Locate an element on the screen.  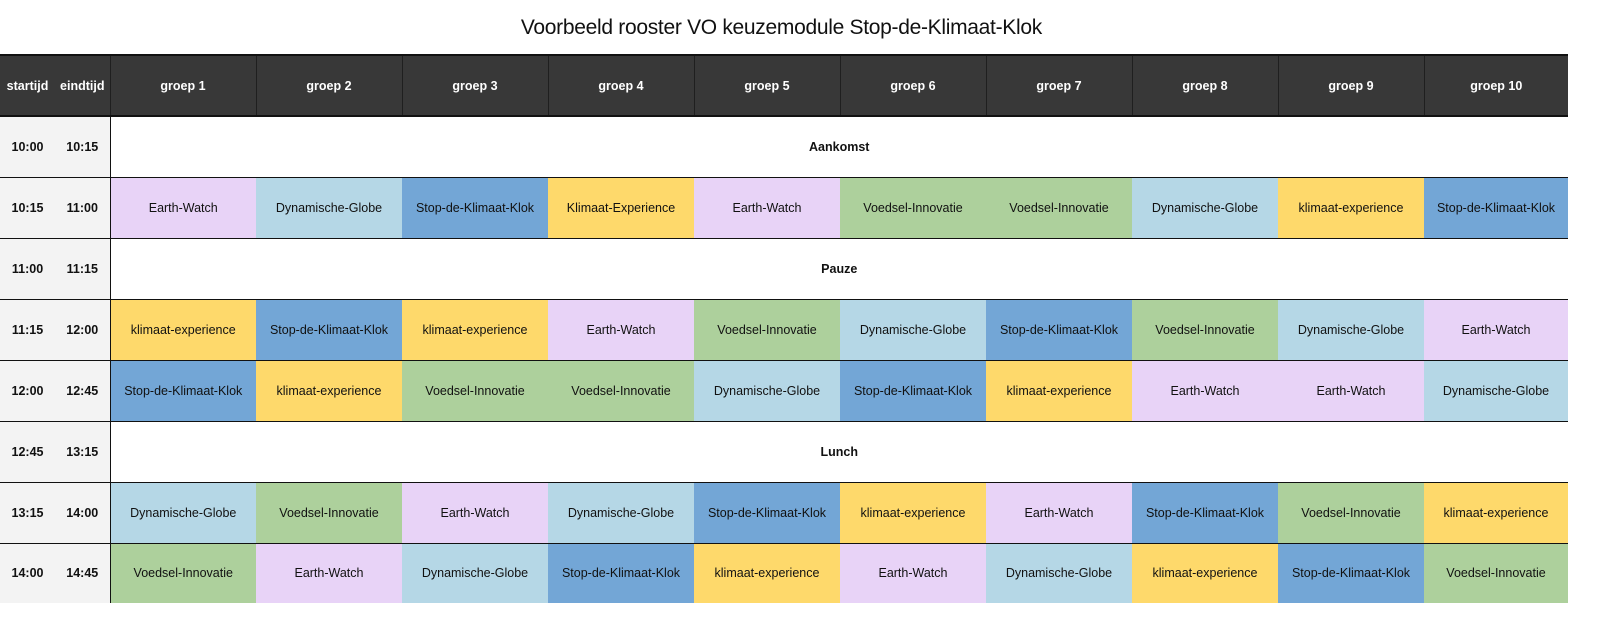
start-time-cell: 13:15 is located at coordinates (27, 512).